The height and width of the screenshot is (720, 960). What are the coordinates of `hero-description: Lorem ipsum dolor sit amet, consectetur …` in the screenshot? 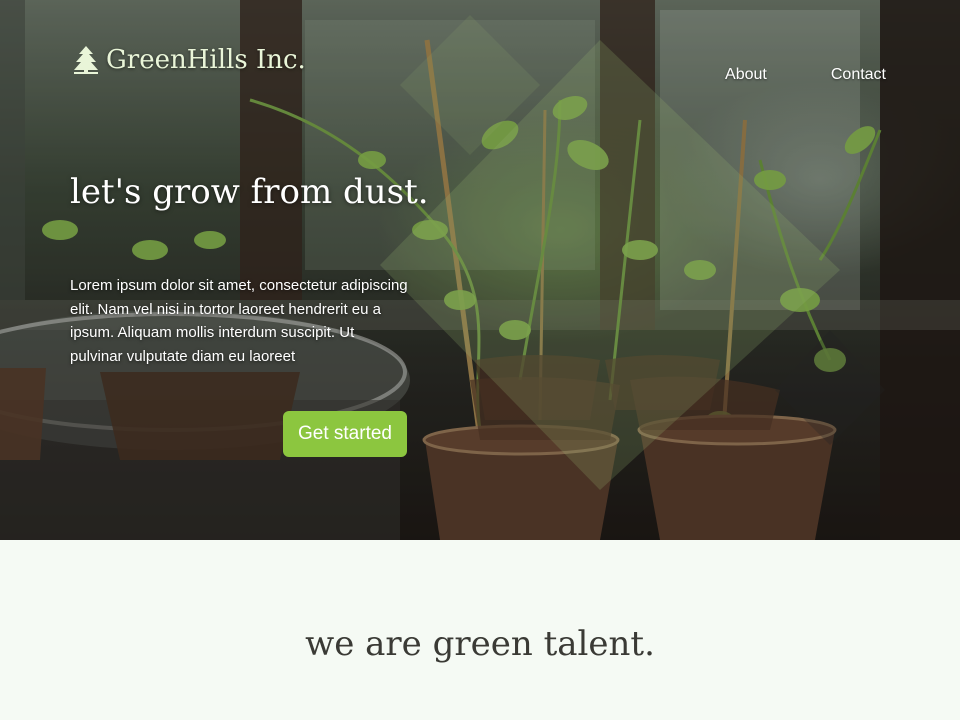 It's located at (239, 321).